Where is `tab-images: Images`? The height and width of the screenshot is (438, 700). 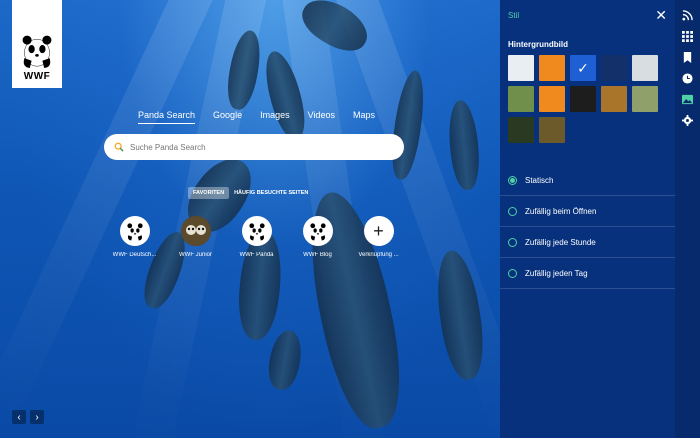 tab-images: Images is located at coordinates (275, 117).